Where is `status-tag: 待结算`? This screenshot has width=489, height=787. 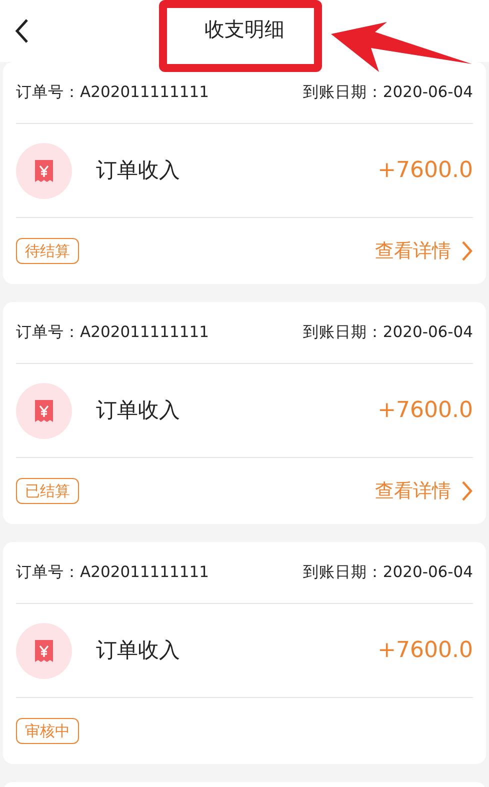 status-tag: 待结算 is located at coordinates (47, 251).